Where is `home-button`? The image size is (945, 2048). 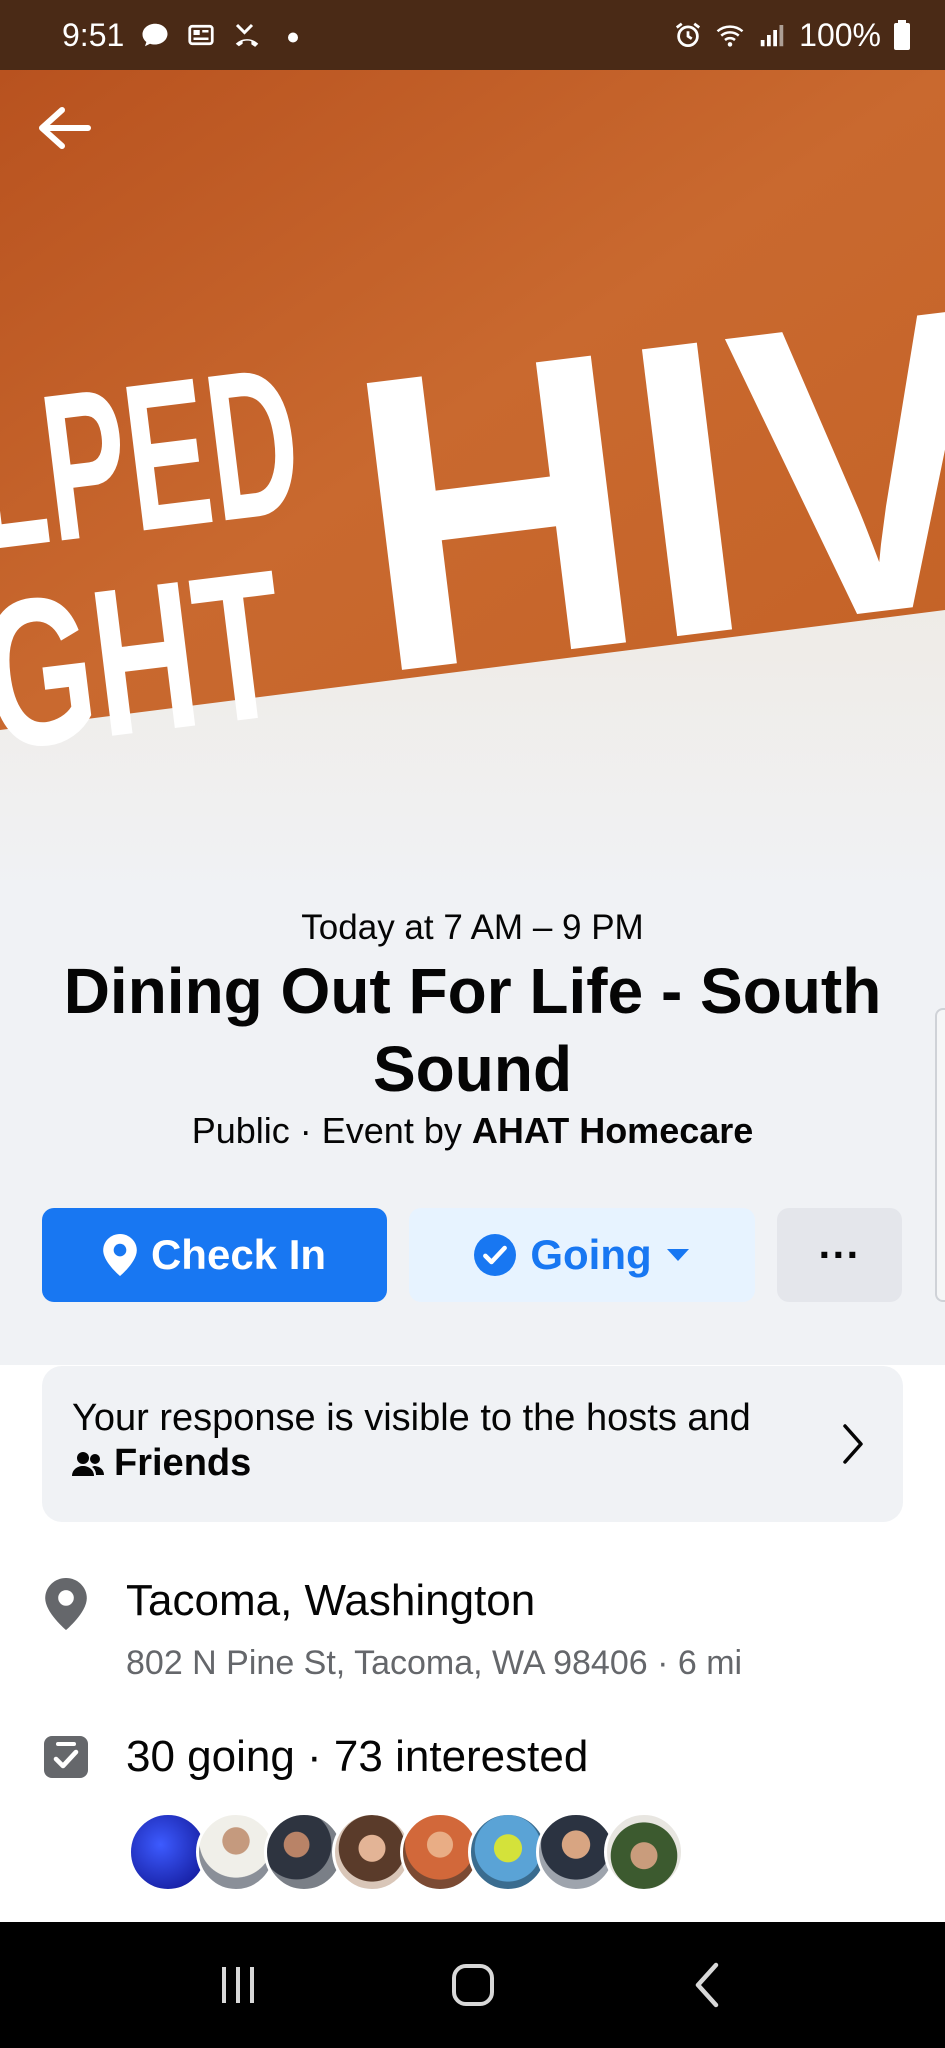
home-button is located at coordinates (473, 1985).